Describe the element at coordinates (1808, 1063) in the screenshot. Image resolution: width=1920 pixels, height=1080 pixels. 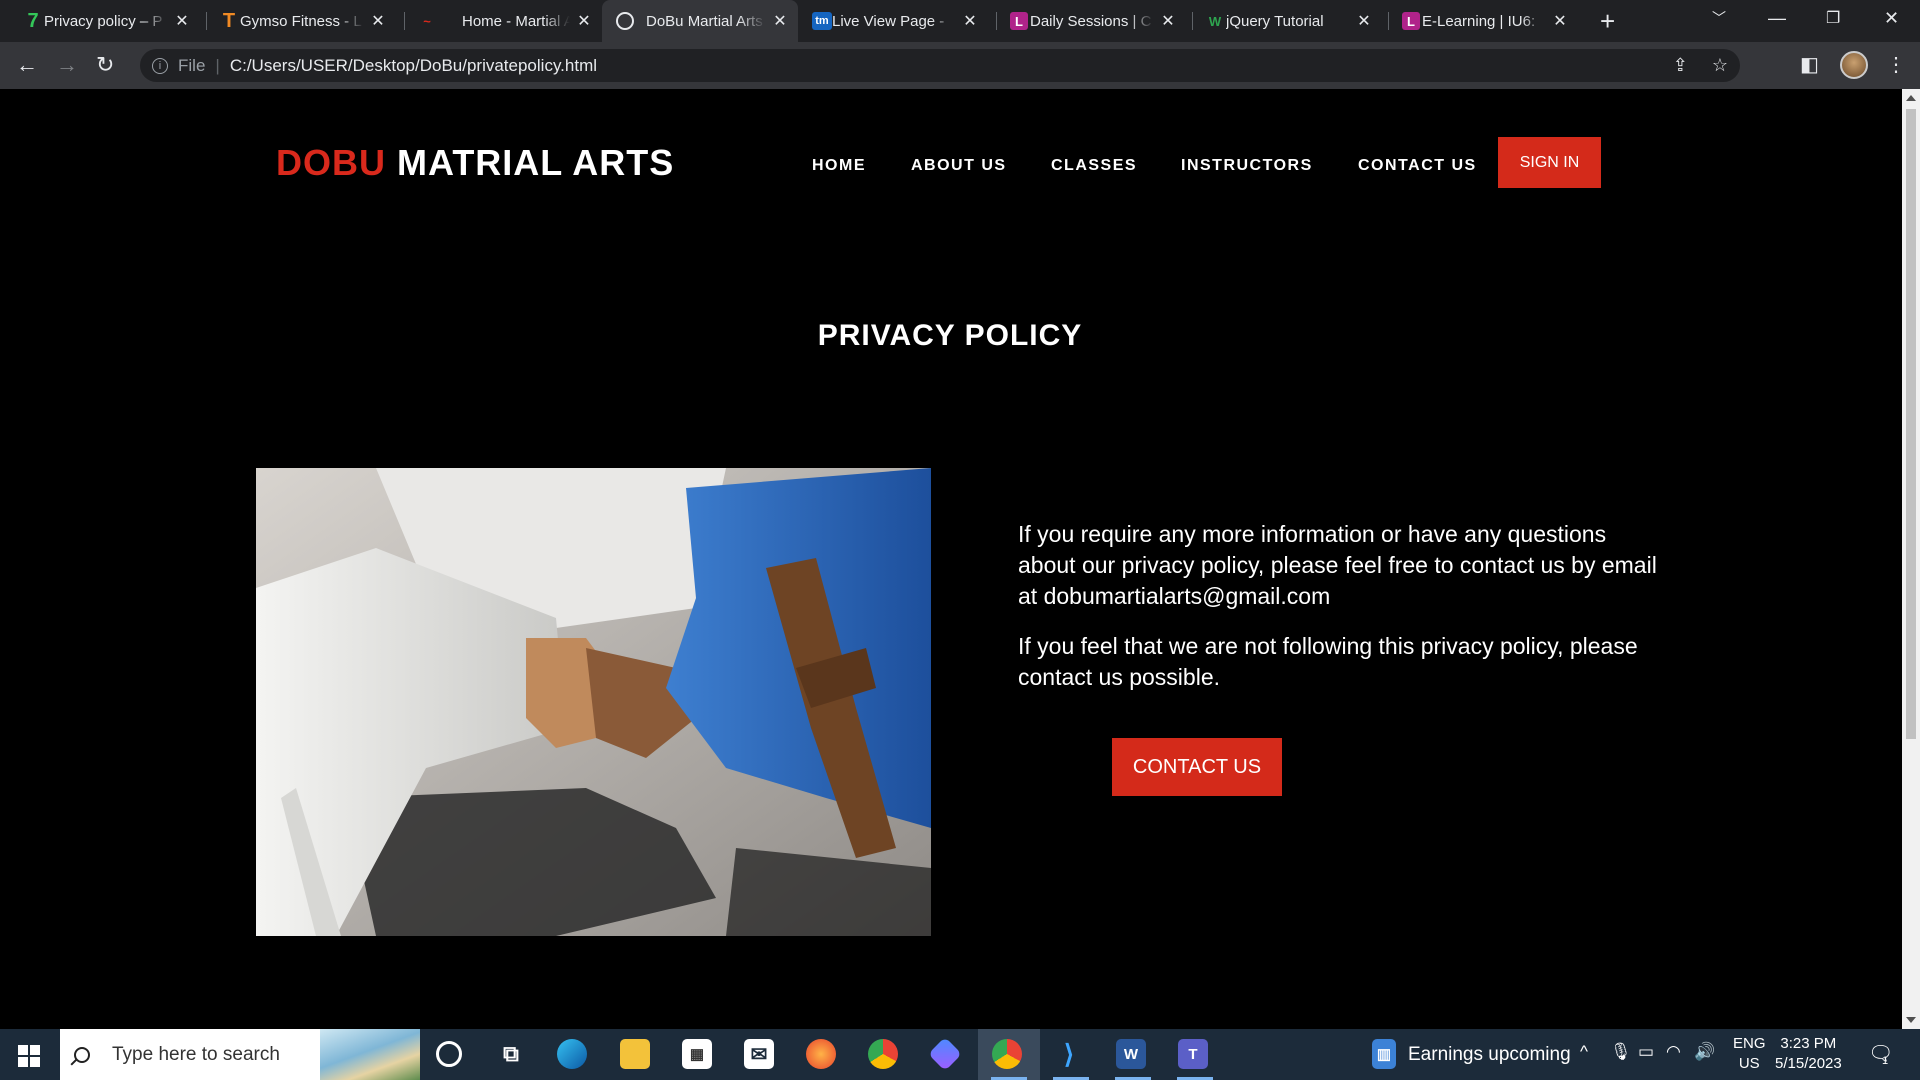
I see `clock-date: 5/15/2023` at that location.